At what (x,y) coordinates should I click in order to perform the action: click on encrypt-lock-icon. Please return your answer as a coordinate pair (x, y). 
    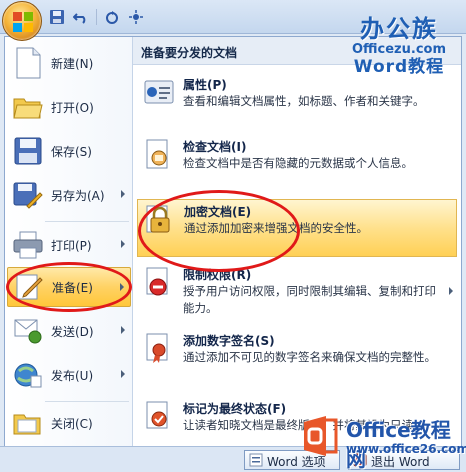
    Looking at the image, I should click on (158, 219).